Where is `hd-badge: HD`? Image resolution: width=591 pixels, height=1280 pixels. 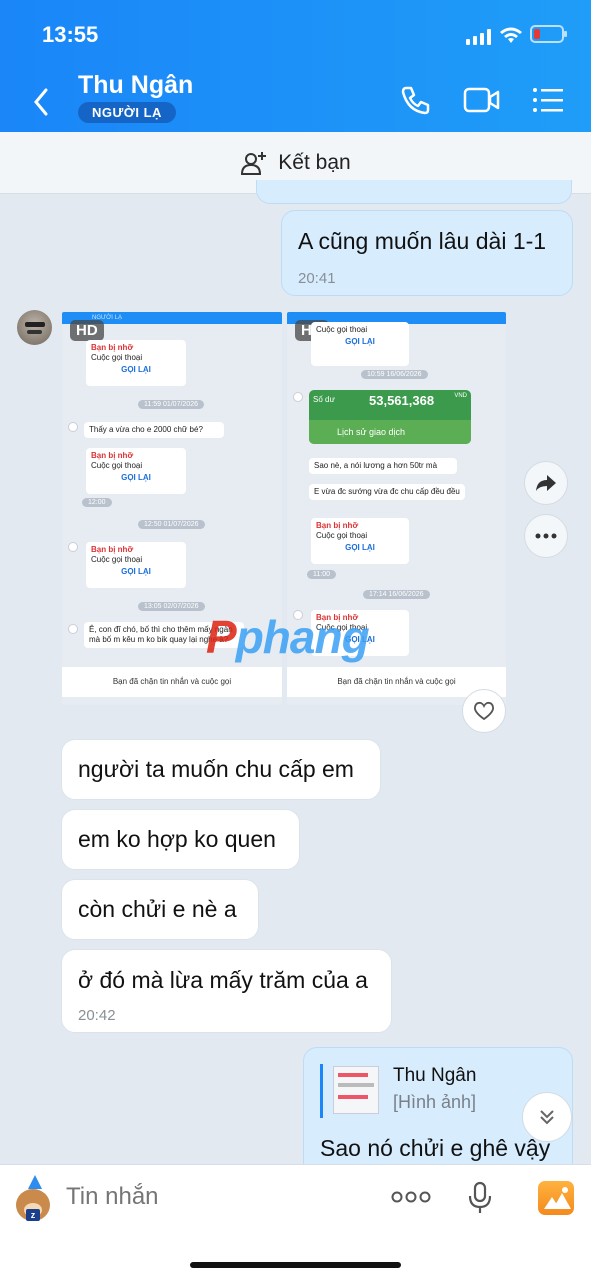 hd-badge: HD is located at coordinates (87, 330).